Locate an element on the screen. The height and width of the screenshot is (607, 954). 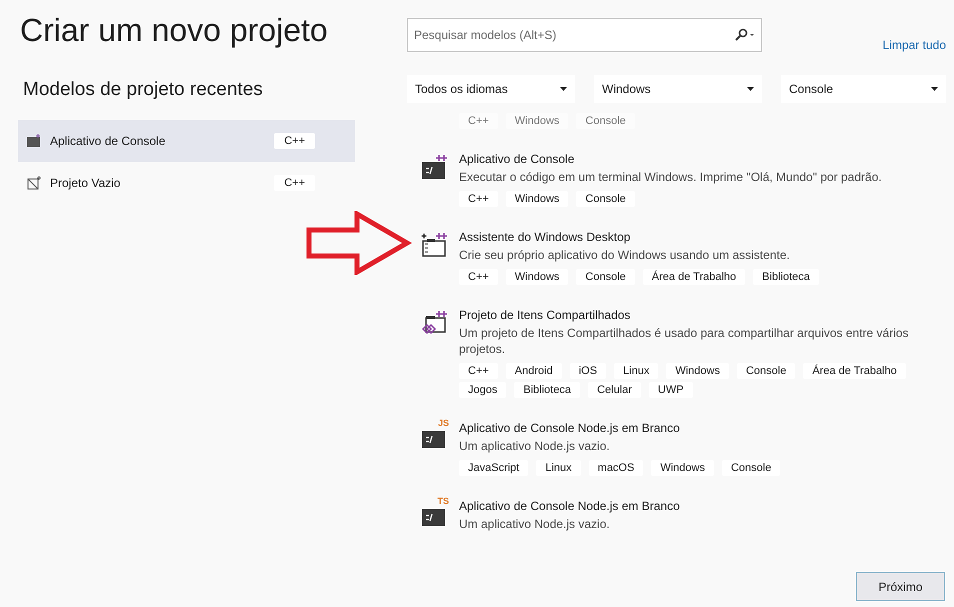
template-description: Crie seu próprio aplicativo do Windows usando um assistente. is located at coordinates (625, 255).